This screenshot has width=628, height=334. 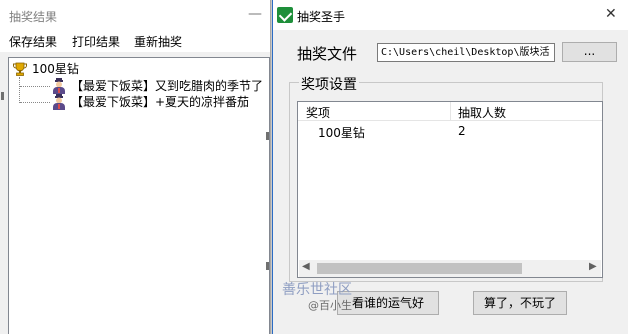 I want to click on results-window-title: 抽奖结果, so click(x=33, y=17).